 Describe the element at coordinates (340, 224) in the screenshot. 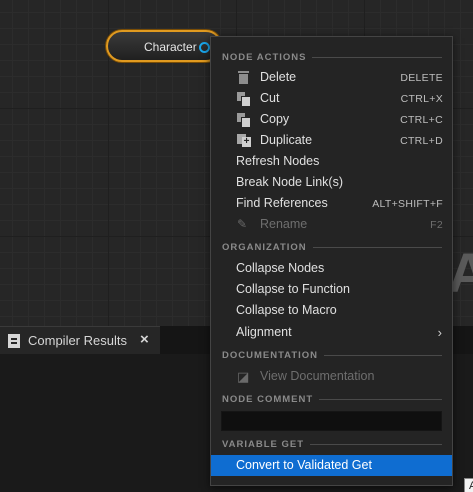

I see `menu-item-rename: ✎ Rename F2` at that location.